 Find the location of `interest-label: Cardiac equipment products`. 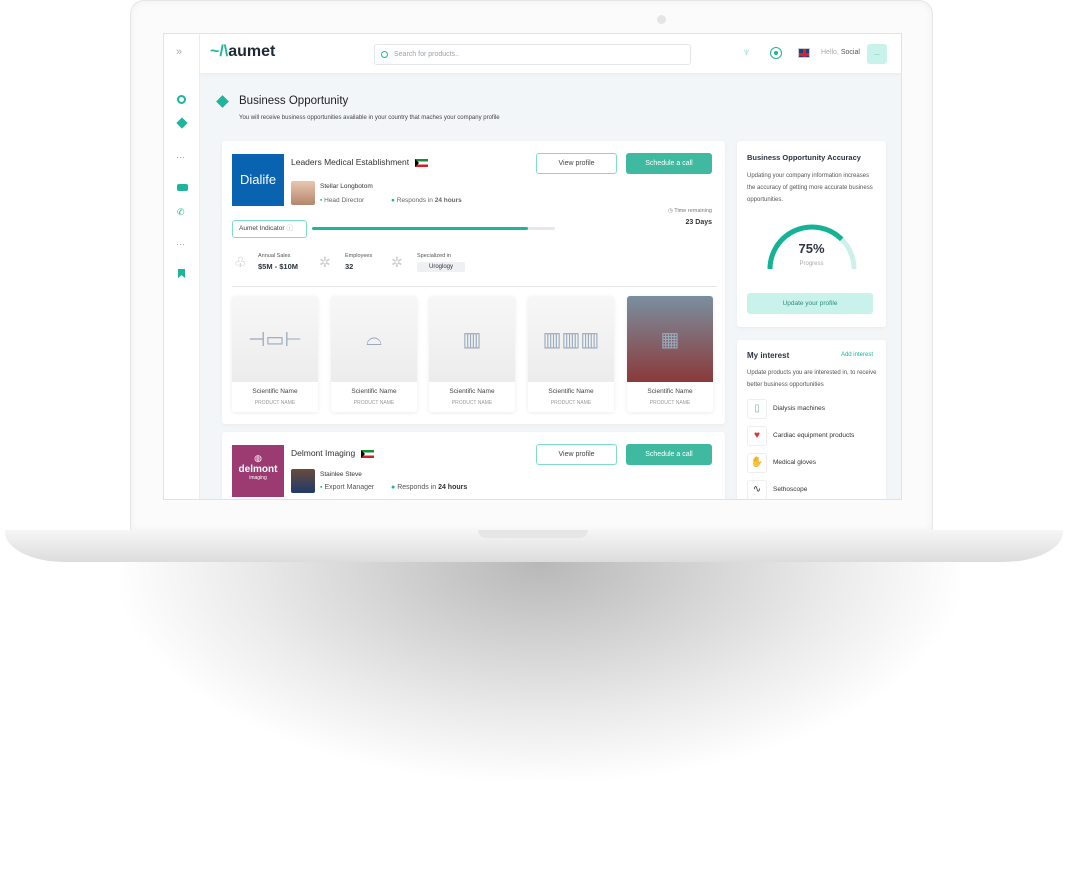

interest-label: Cardiac equipment products is located at coordinates (814, 435).